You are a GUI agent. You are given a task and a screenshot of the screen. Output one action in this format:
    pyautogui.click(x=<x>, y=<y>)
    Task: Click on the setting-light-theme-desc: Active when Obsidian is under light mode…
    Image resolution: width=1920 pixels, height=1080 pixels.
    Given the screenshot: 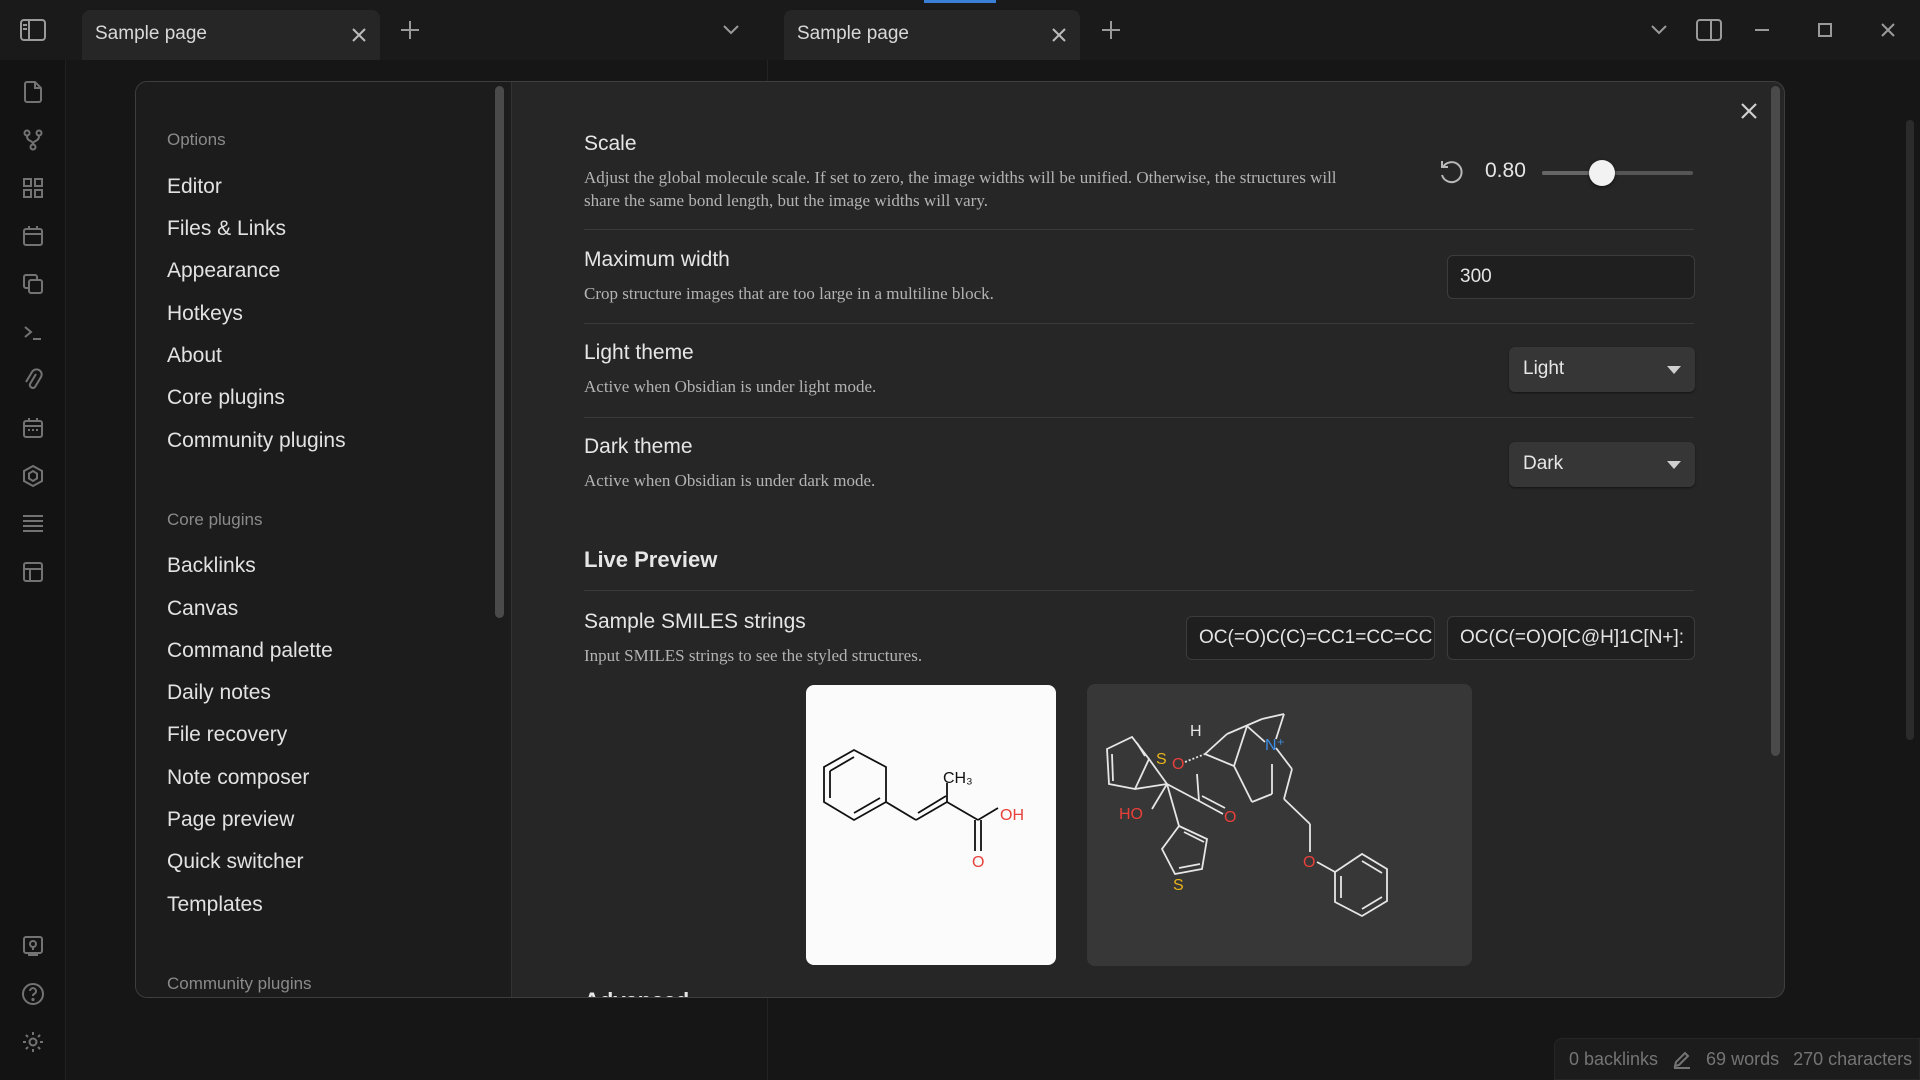 What is the action you would take?
    pyautogui.click(x=730, y=386)
    